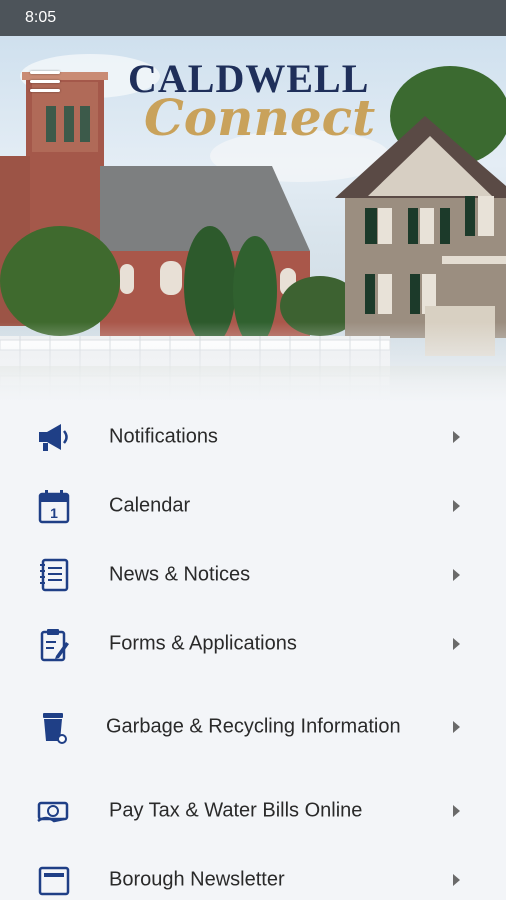 This screenshot has height=900, width=506. Describe the element at coordinates (54, 880) in the screenshot. I see `newsletter-icon` at that location.